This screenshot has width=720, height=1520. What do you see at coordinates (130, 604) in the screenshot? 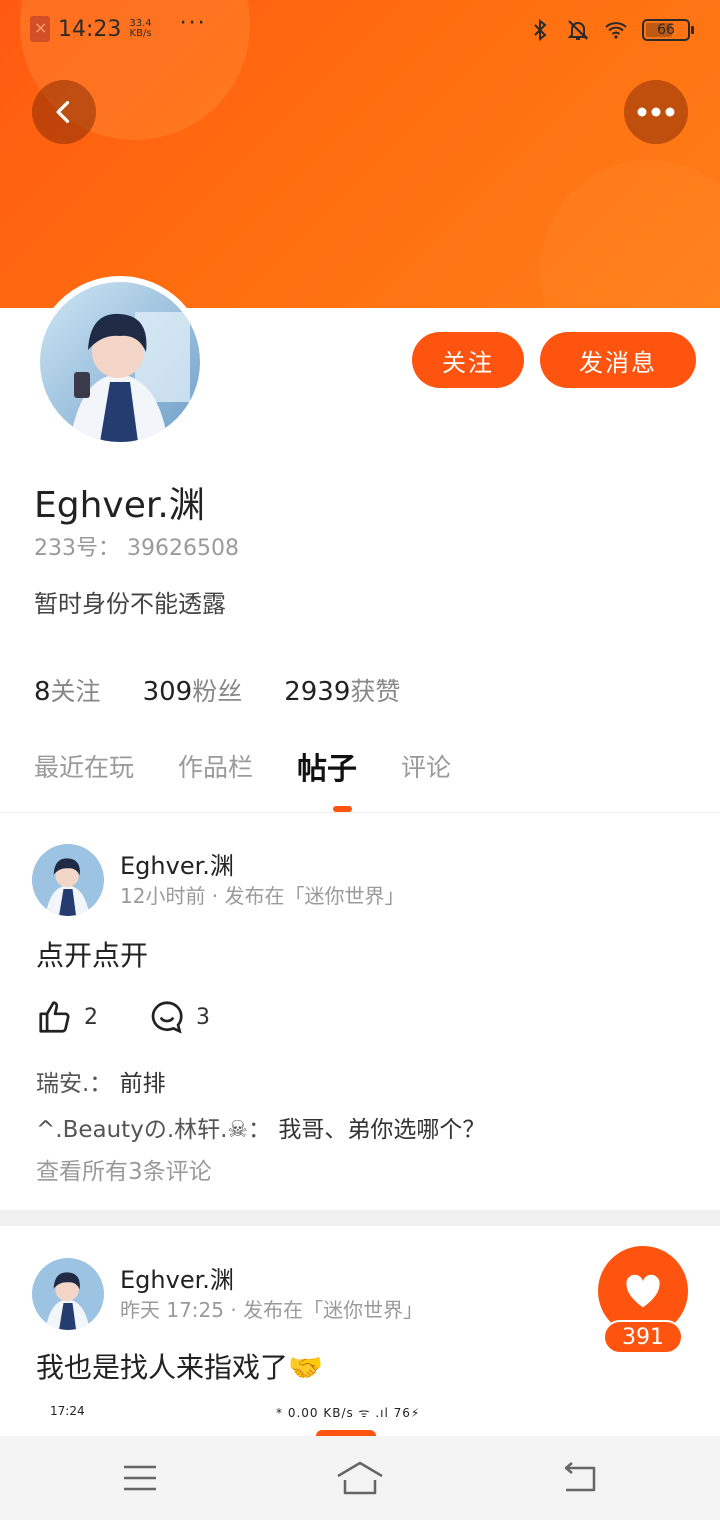
I see `profile-bio: 暂时身份不能透露` at bounding box center [130, 604].